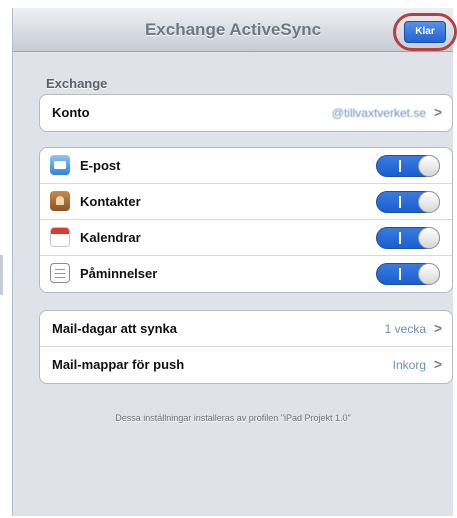 This screenshot has height=518, width=457. I want to click on section-header-exchange: Exchange, so click(77, 83).